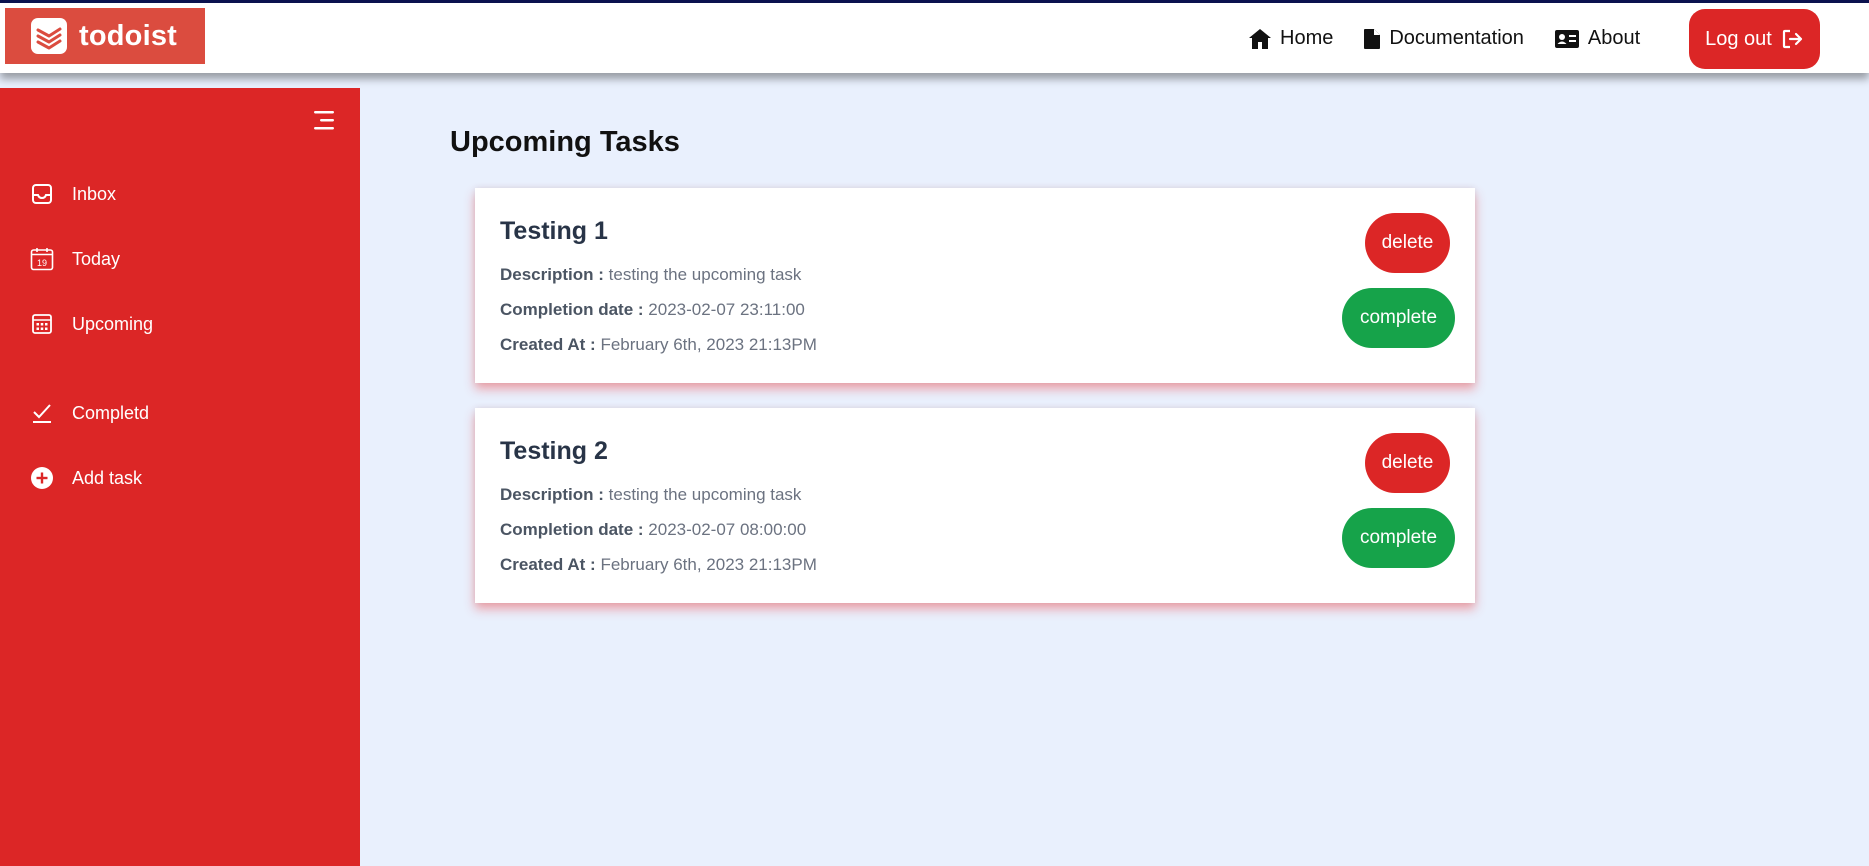 The height and width of the screenshot is (866, 1869). Describe the element at coordinates (324, 123) in the screenshot. I see `menu-toggle-icon` at that location.